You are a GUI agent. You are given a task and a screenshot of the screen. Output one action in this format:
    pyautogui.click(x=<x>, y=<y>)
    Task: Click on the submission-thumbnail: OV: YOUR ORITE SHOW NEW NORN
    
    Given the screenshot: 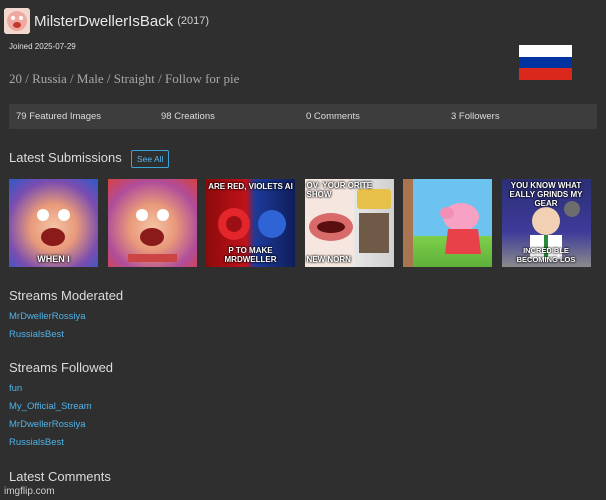 What is the action you would take?
    pyautogui.click(x=349, y=223)
    